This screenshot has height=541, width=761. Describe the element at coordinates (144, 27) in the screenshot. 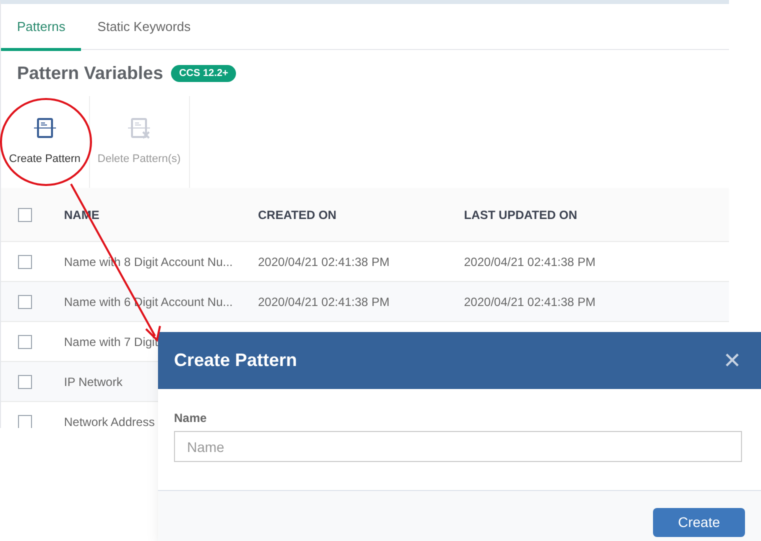

I see `tab: Static Keywords` at that location.